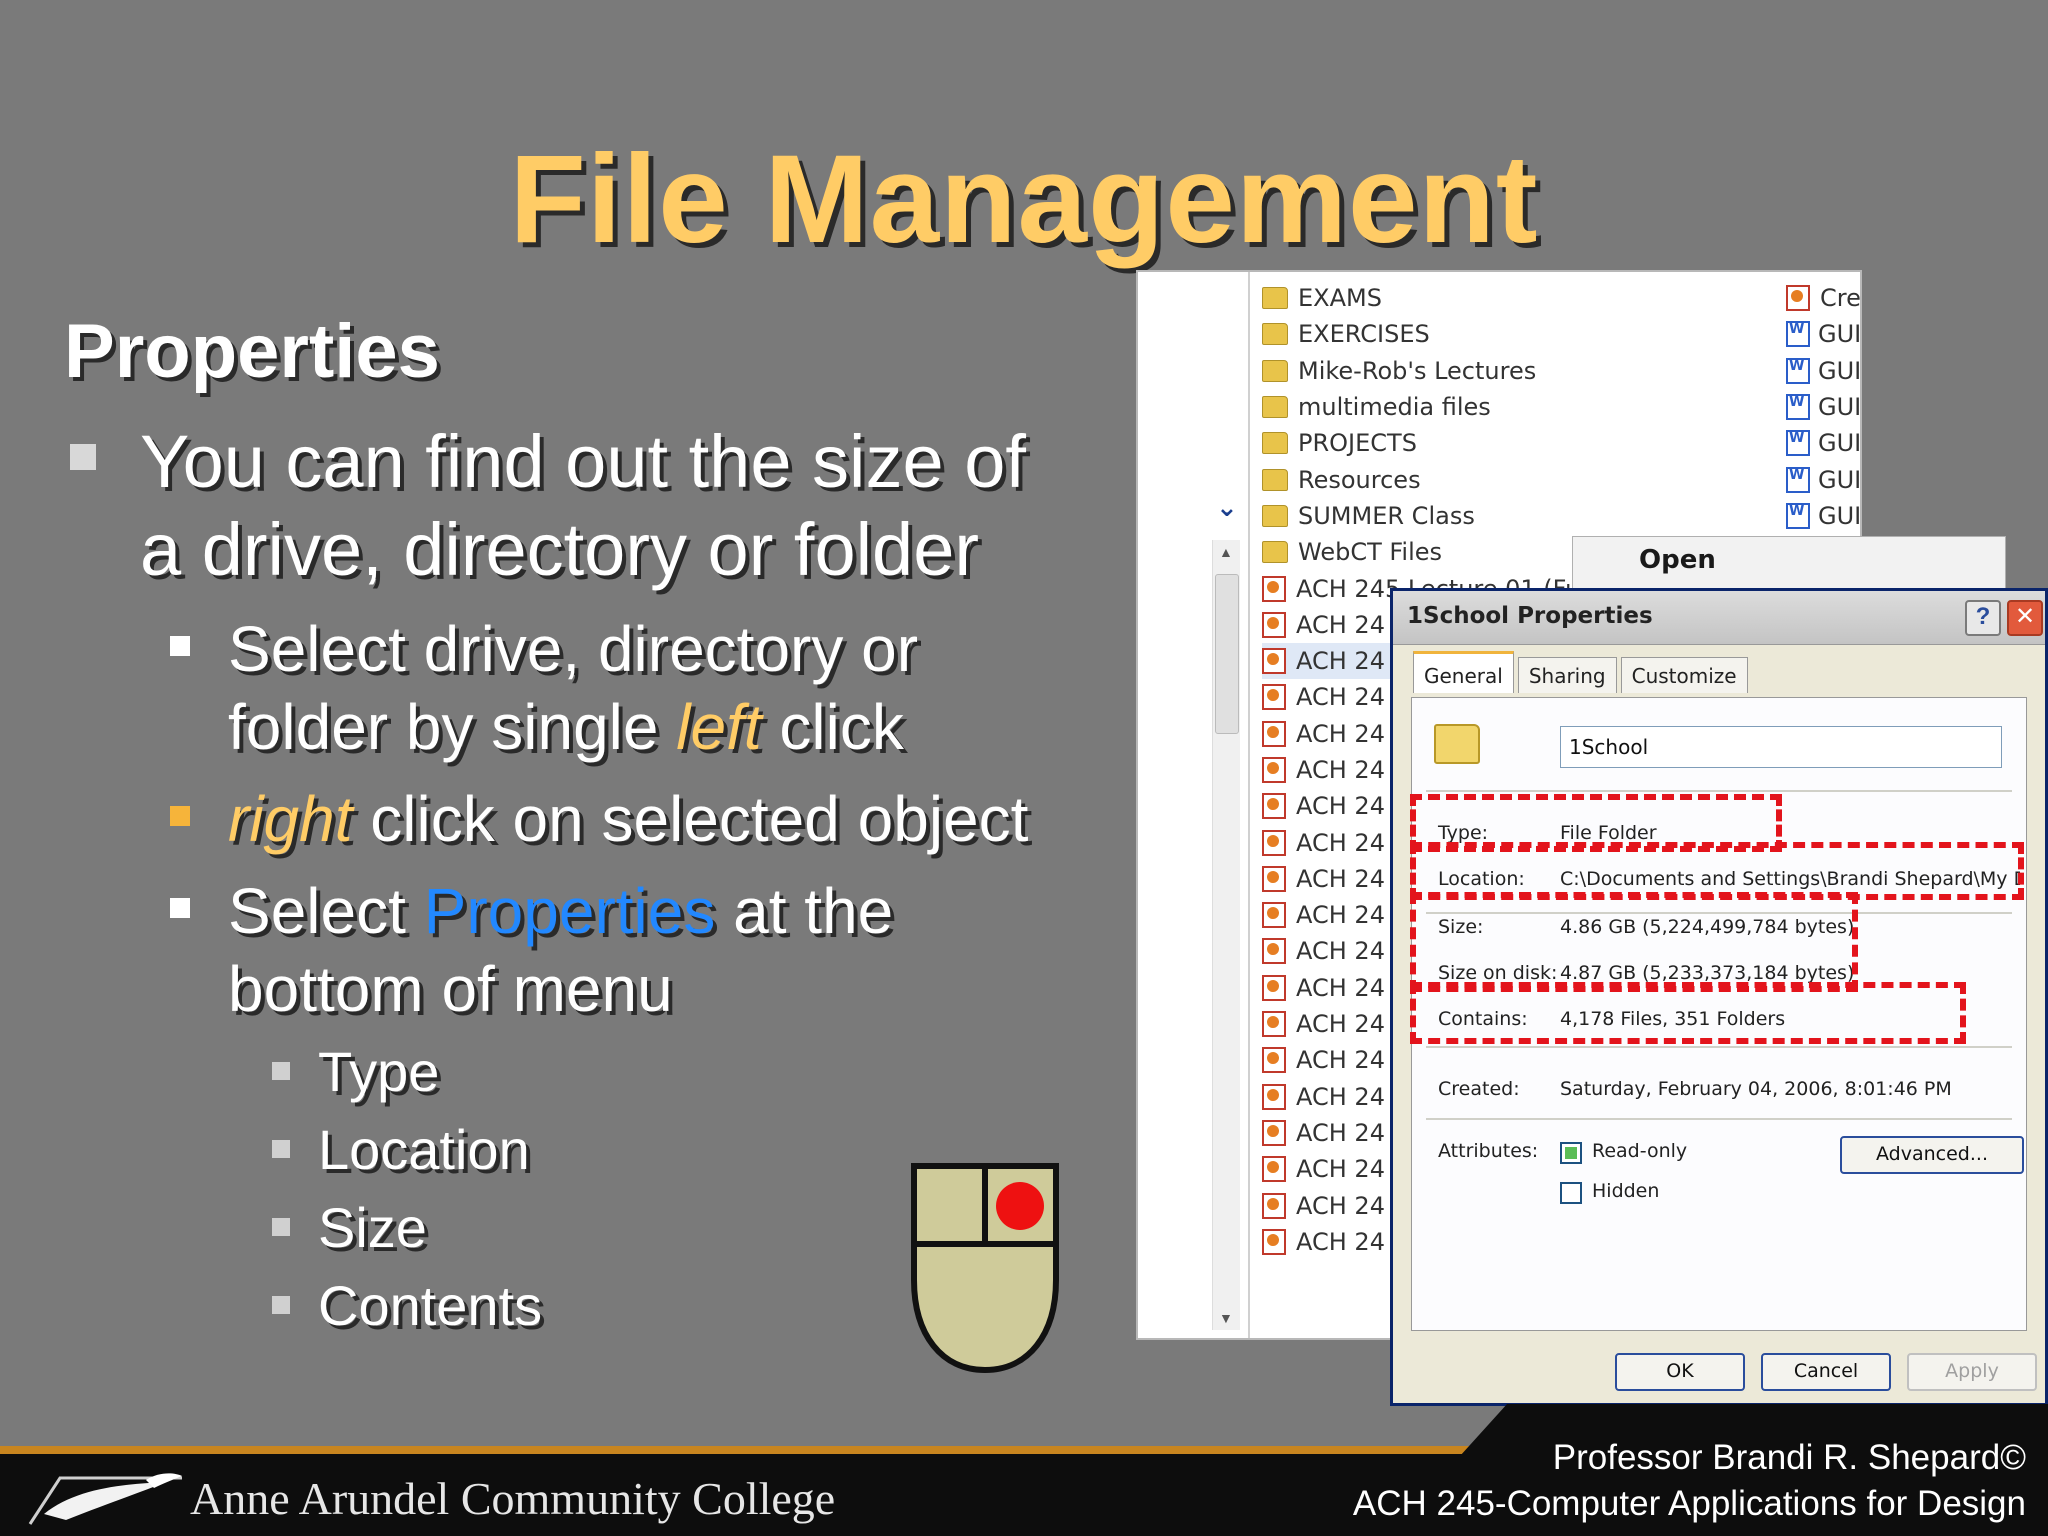 The image size is (2048, 1536). I want to click on section-heading: Properties, so click(252, 351).